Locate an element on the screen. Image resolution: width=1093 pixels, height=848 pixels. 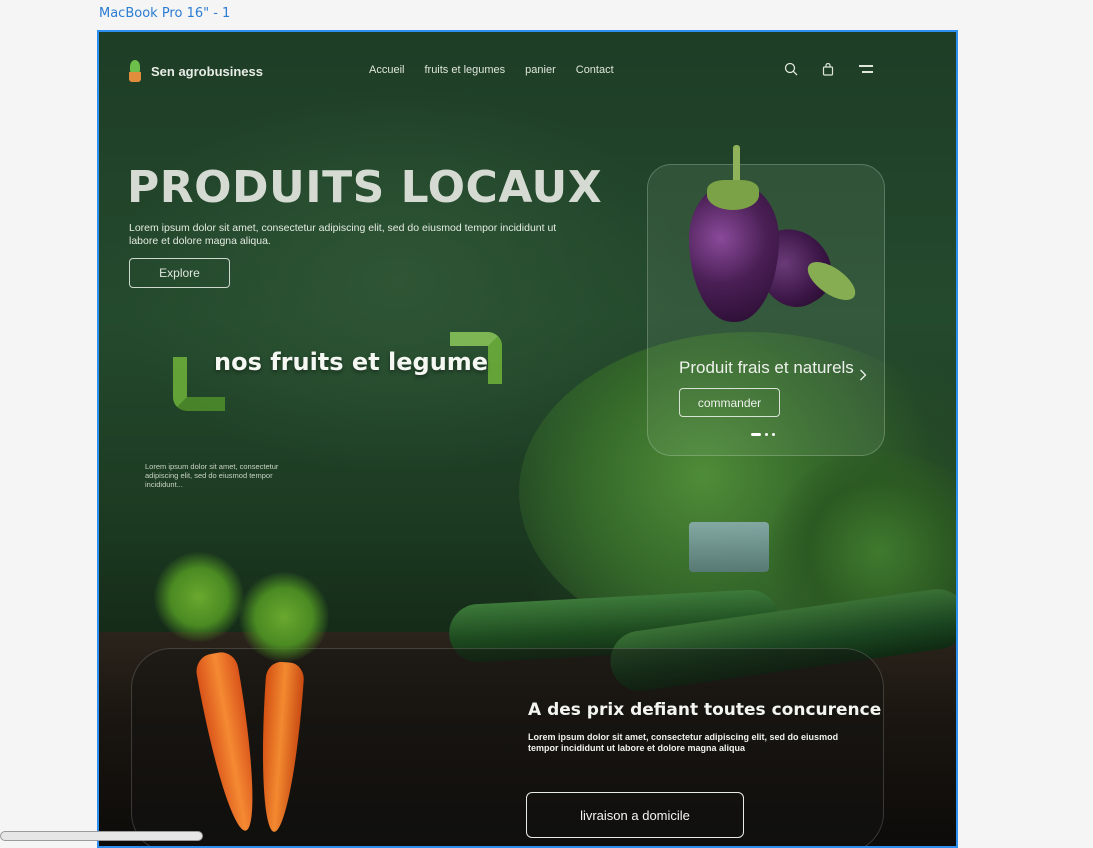
section-title: nos fruits et legume is located at coordinates (351, 362).